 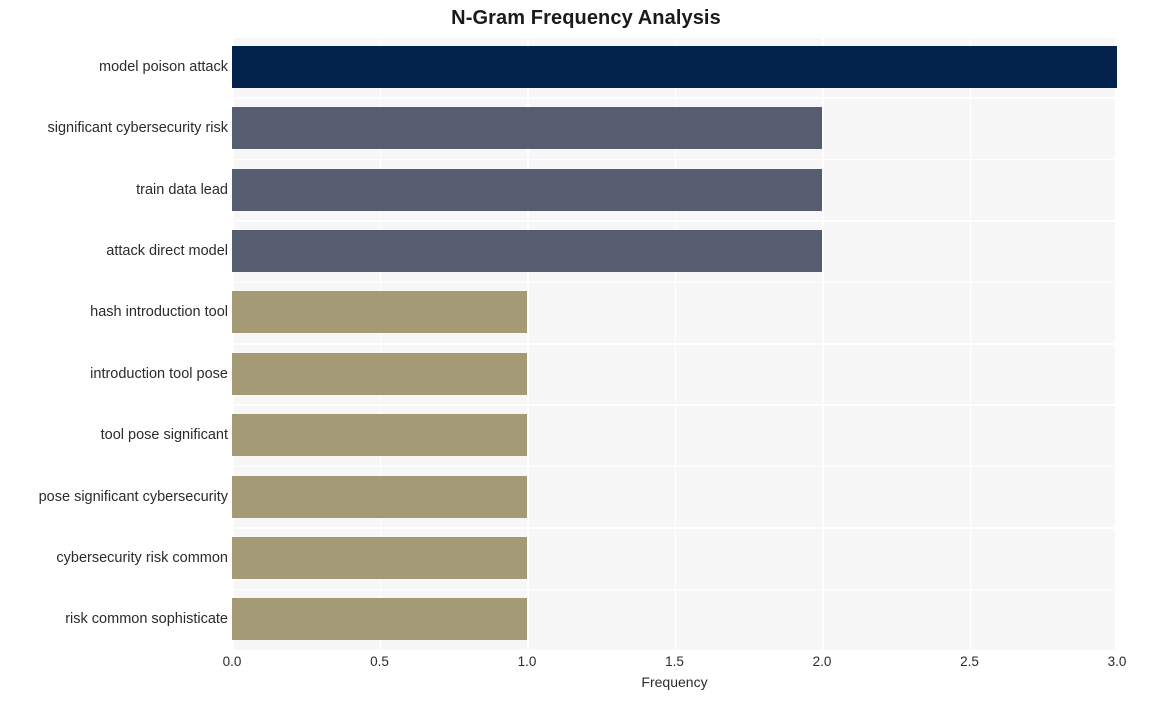 I want to click on y-axis-category-label: hash introduction tool, so click(x=159, y=312).